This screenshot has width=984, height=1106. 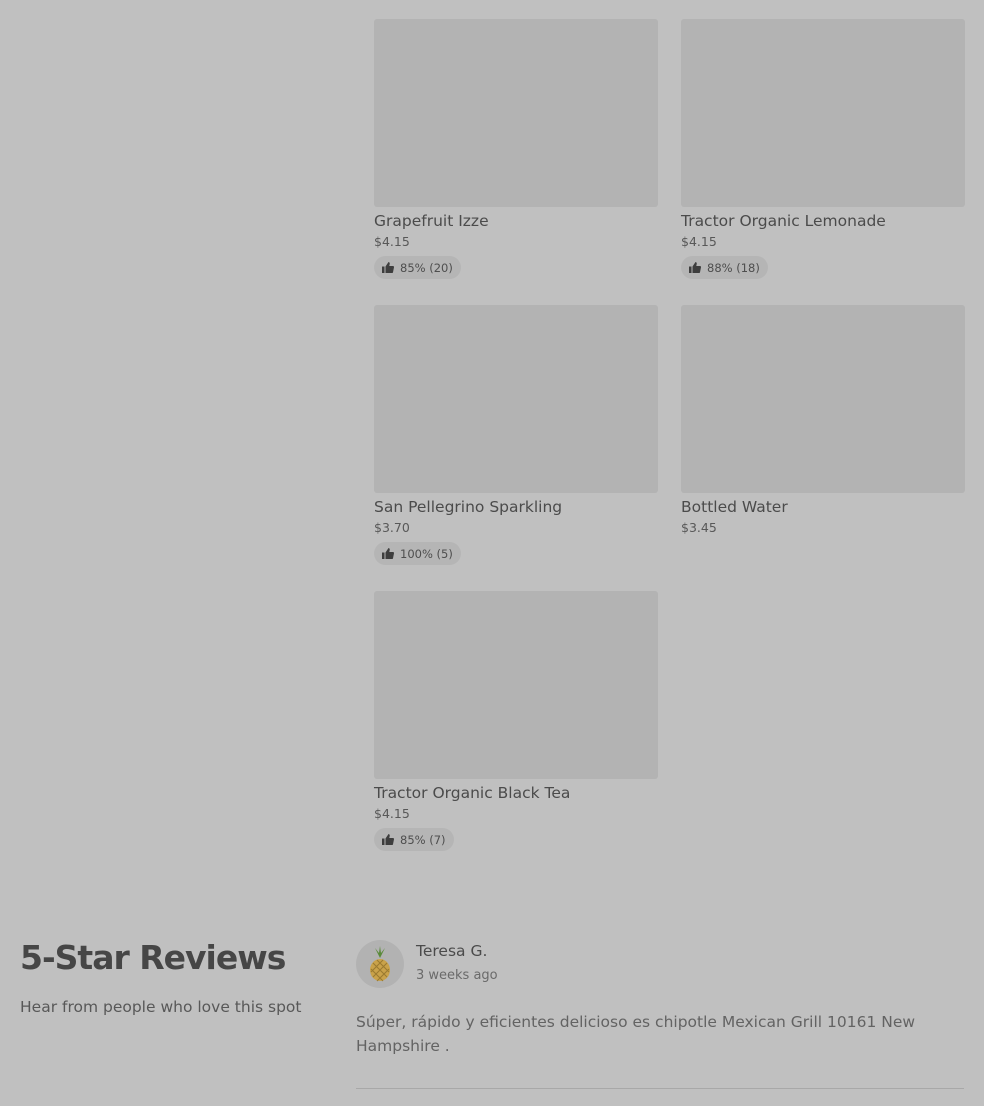 I want to click on rating-text: 85% (20), so click(x=426, y=267).